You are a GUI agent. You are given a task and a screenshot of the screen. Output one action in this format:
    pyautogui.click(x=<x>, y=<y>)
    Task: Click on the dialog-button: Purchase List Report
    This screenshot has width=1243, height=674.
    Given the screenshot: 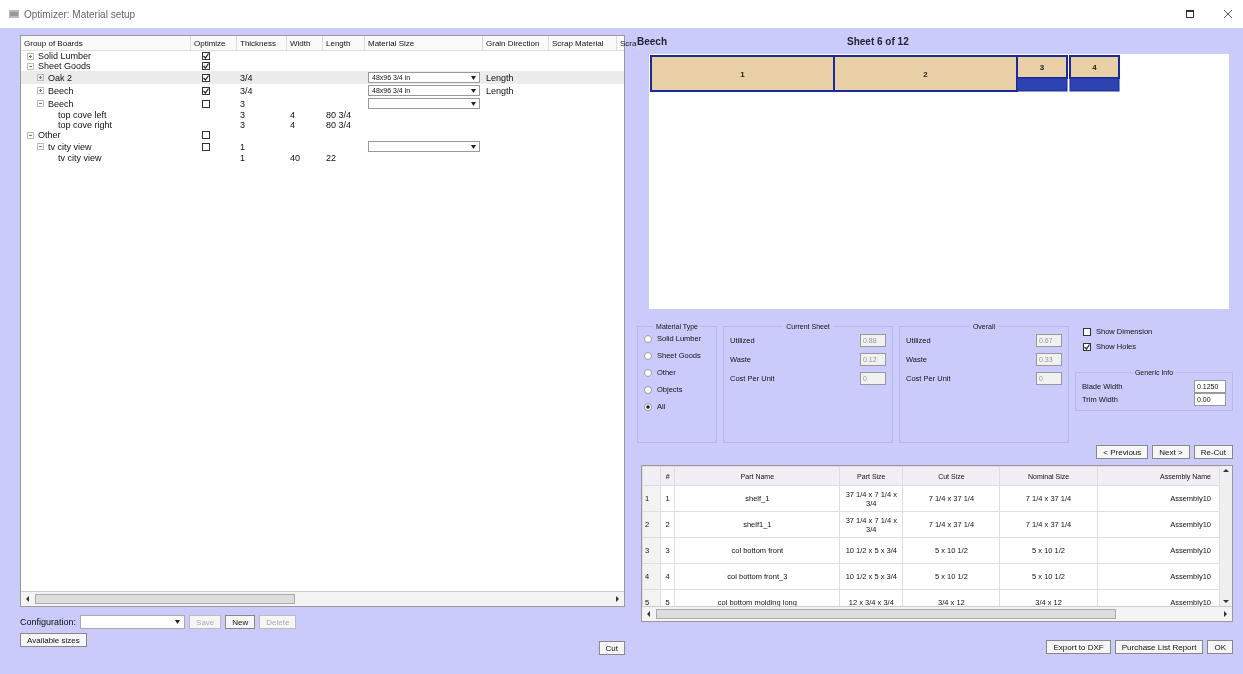 What is the action you would take?
    pyautogui.click(x=1159, y=647)
    